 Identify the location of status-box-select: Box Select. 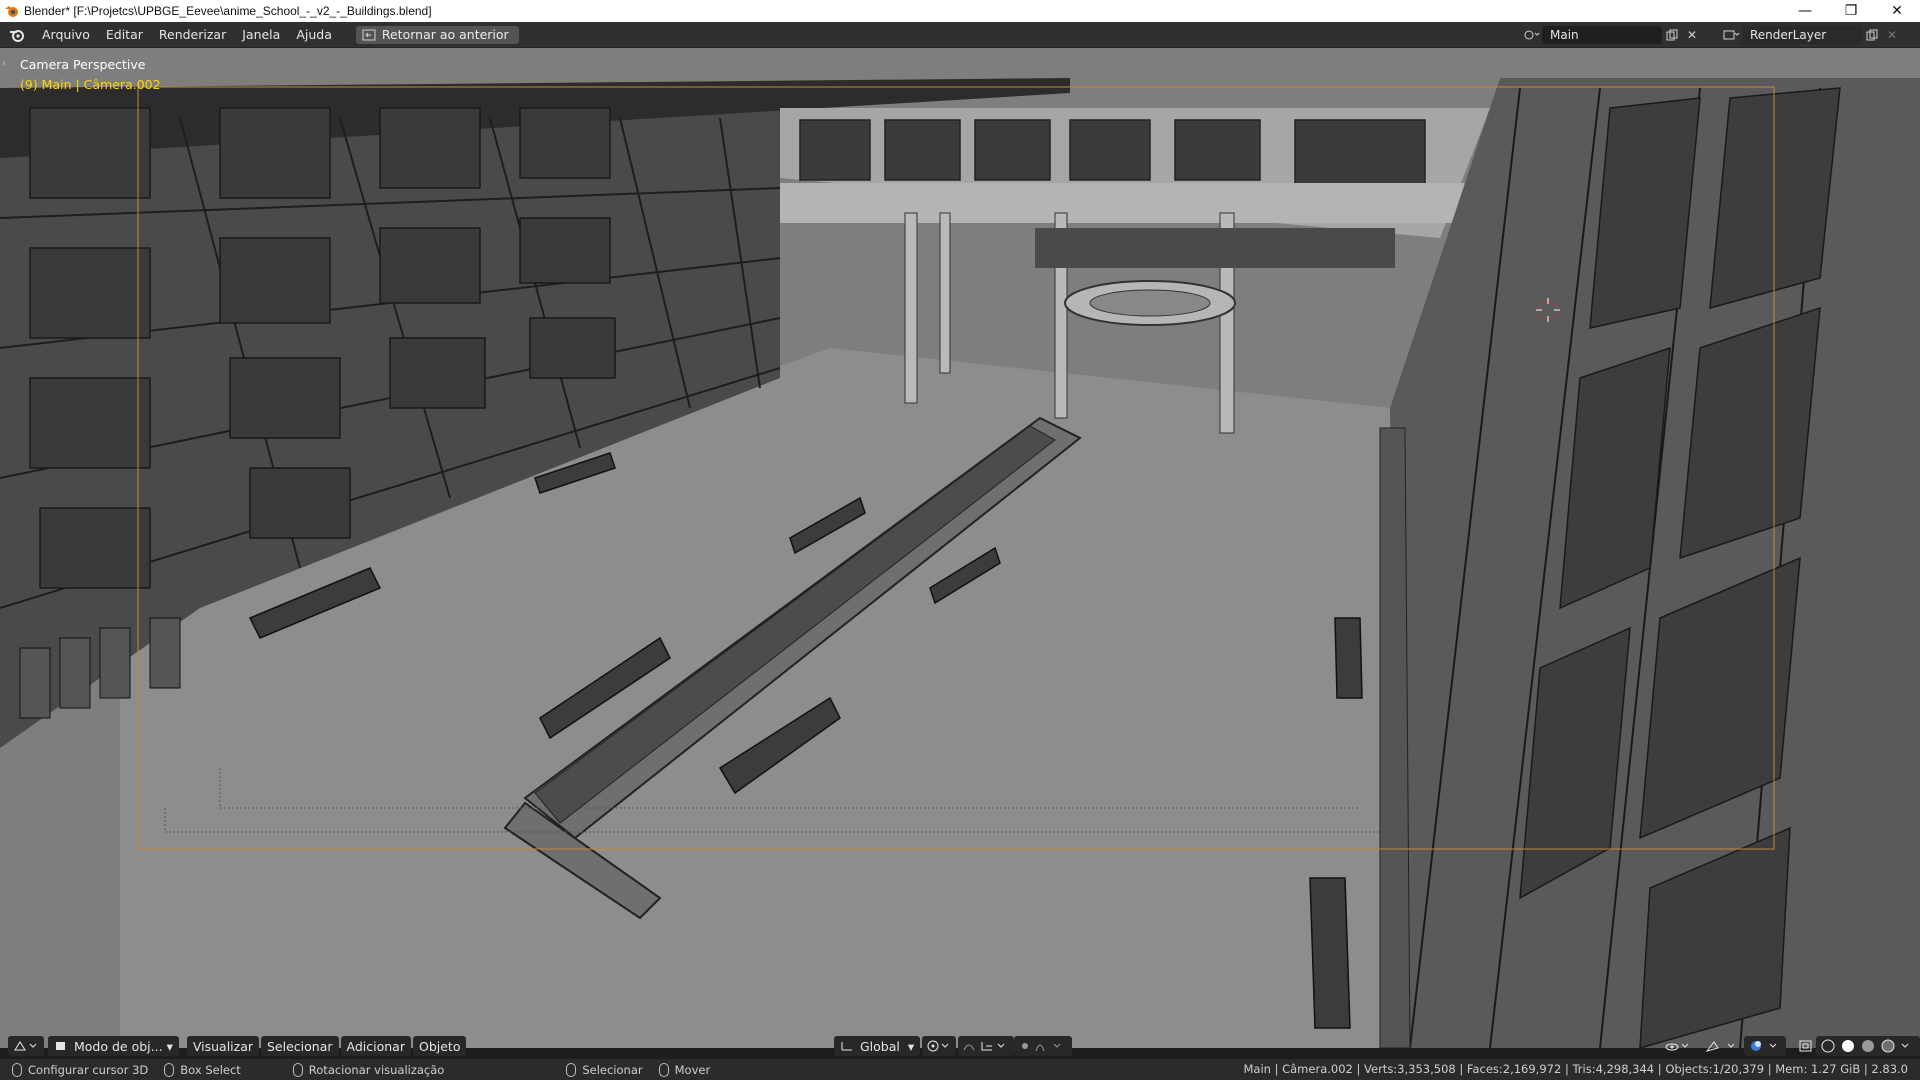
(202, 1069).